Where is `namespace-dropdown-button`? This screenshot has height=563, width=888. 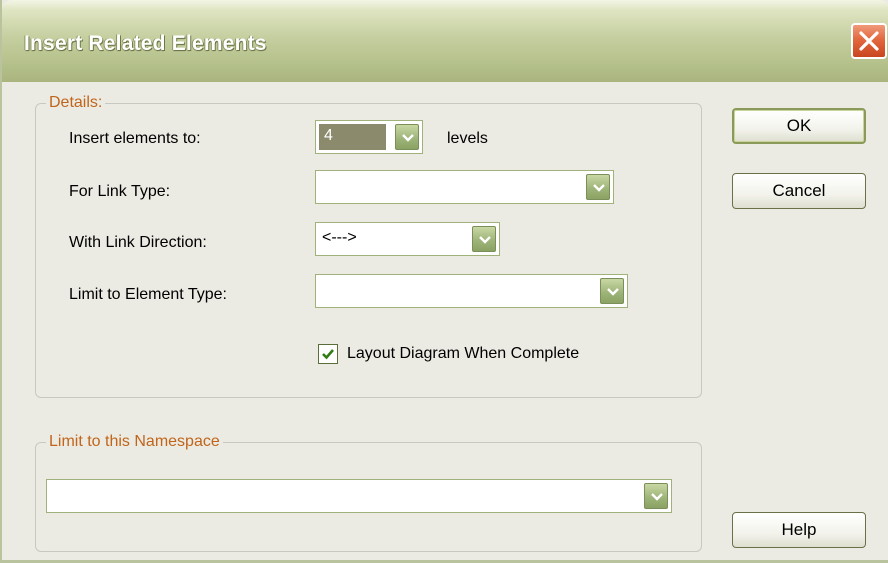
namespace-dropdown-button is located at coordinates (656, 496).